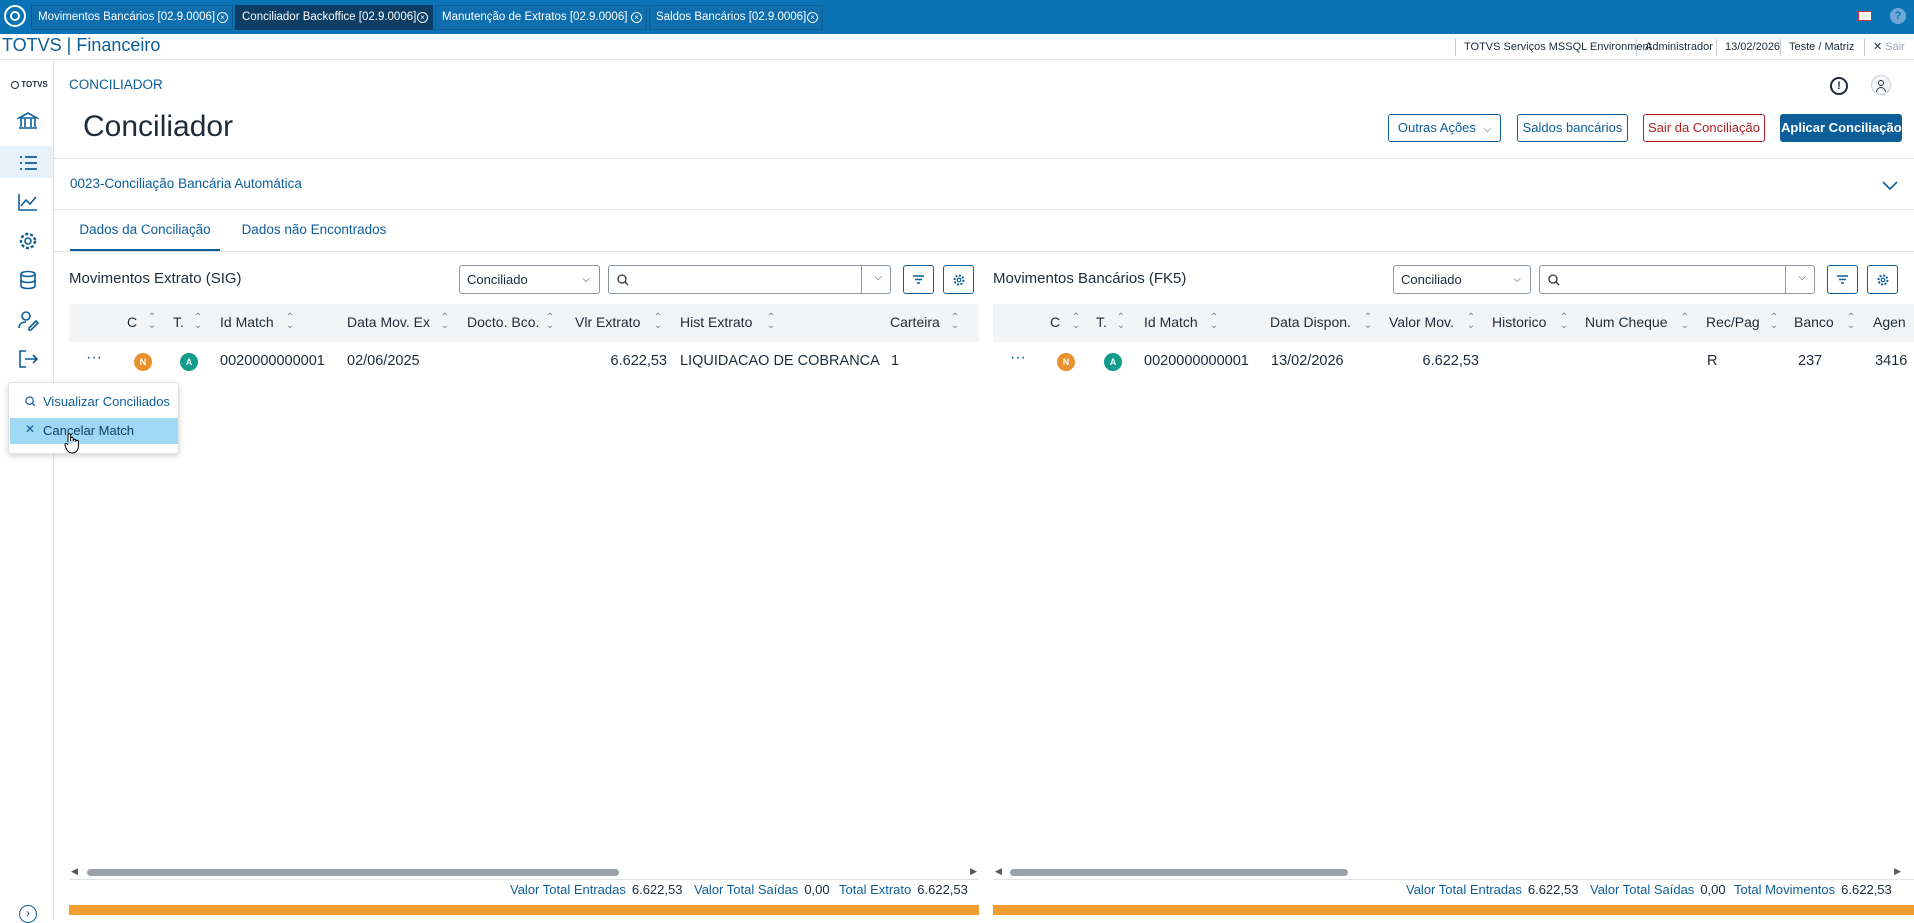 The height and width of the screenshot is (923, 1914). Describe the element at coordinates (1882, 279) in the screenshot. I see `right-settings-button` at that location.